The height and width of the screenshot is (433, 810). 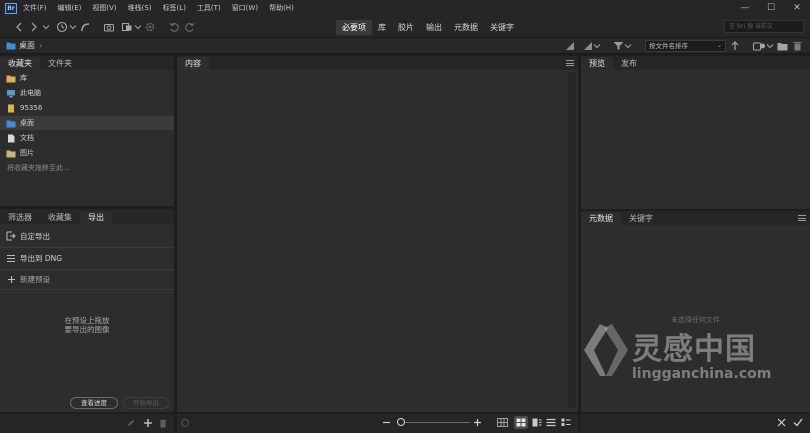 What do you see at coordinates (502, 27) in the screenshot?
I see `workspace-keywords: 关键字` at bounding box center [502, 27].